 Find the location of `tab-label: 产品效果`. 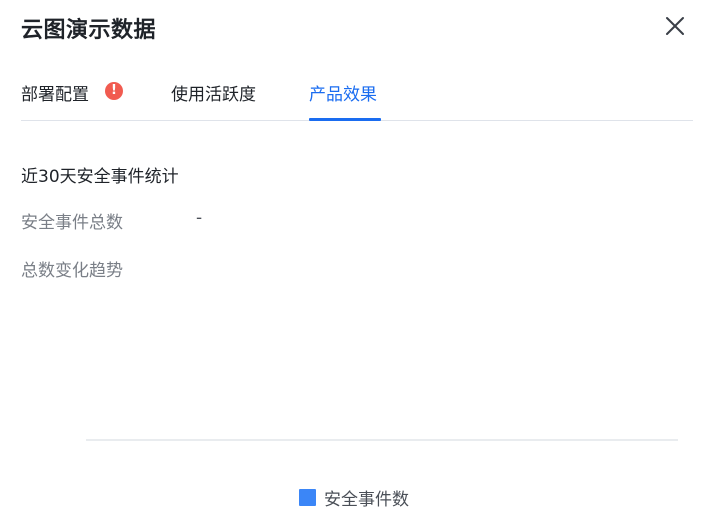

tab-label: 产品效果 is located at coordinates (343, 95).